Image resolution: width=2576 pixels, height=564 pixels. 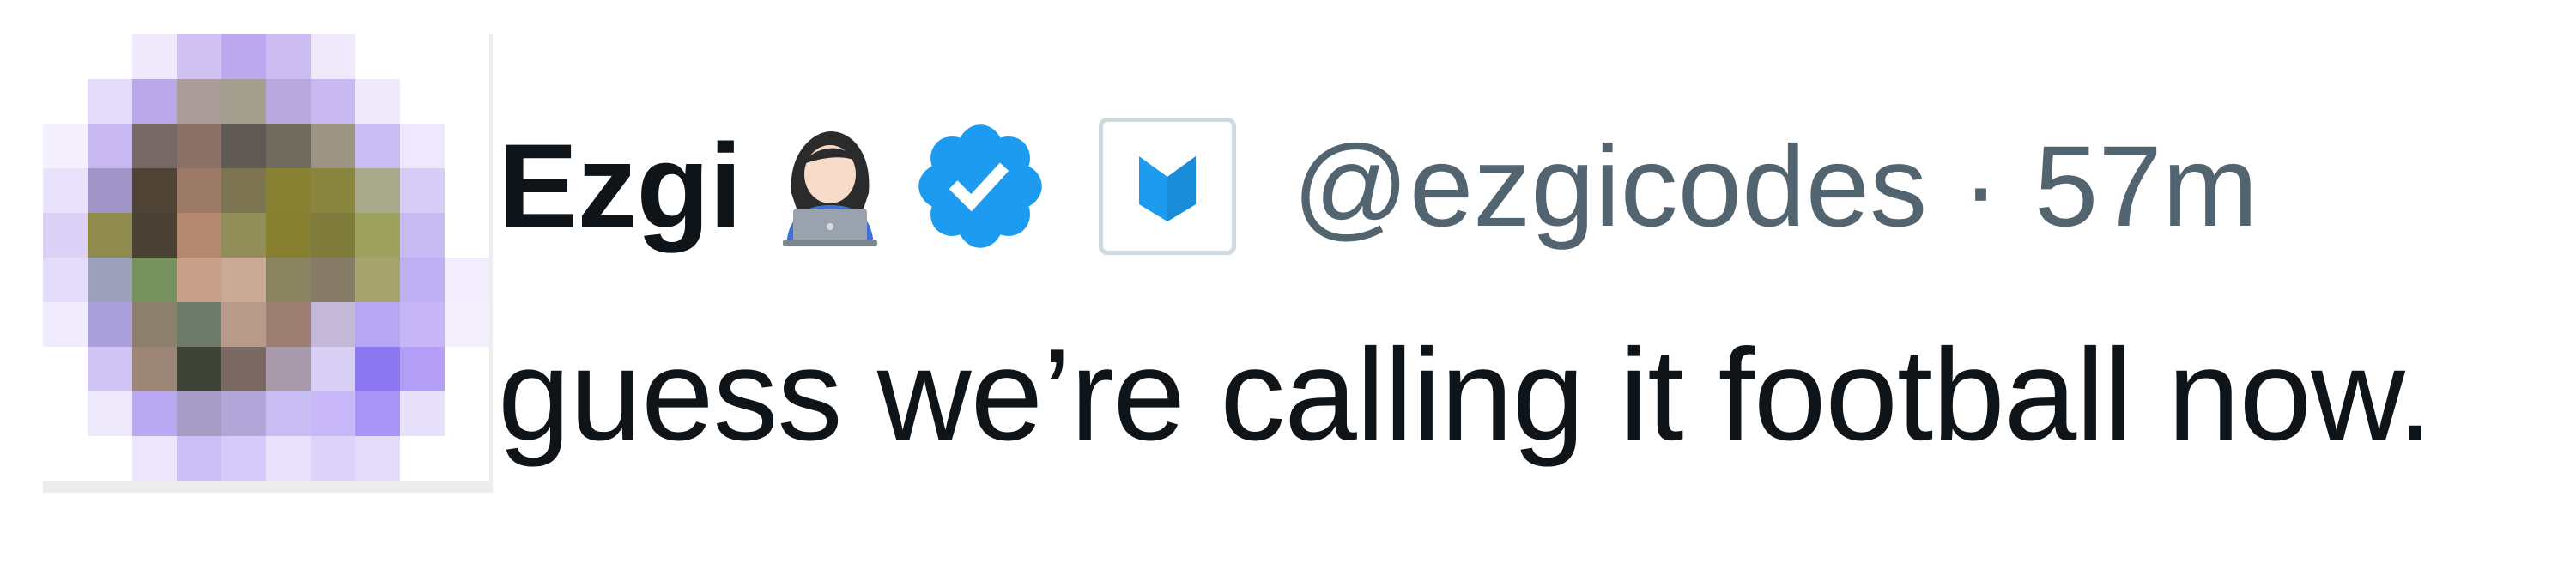 I want to click on user-handle: @ezgicodes, so click(x=1610, y=186).